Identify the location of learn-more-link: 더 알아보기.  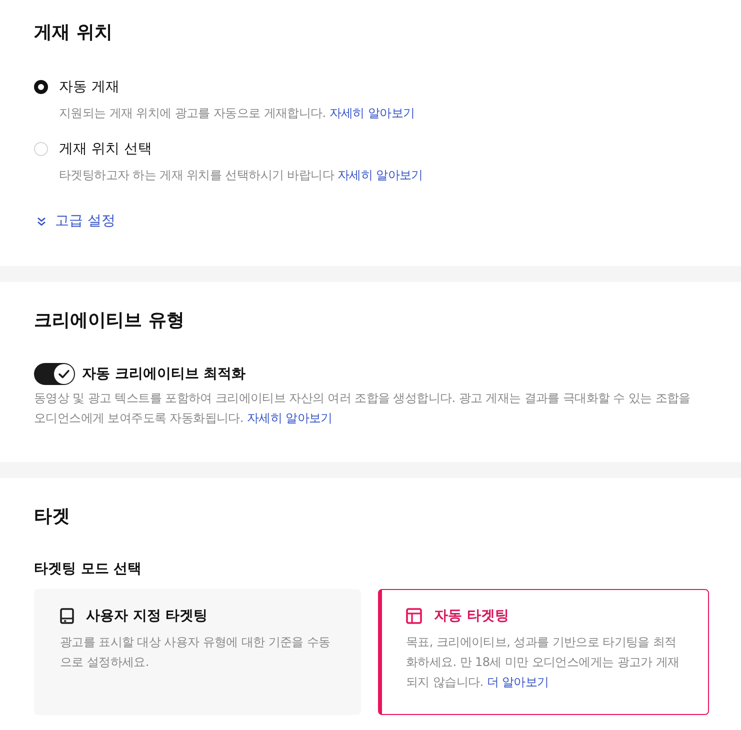
(517, 682).